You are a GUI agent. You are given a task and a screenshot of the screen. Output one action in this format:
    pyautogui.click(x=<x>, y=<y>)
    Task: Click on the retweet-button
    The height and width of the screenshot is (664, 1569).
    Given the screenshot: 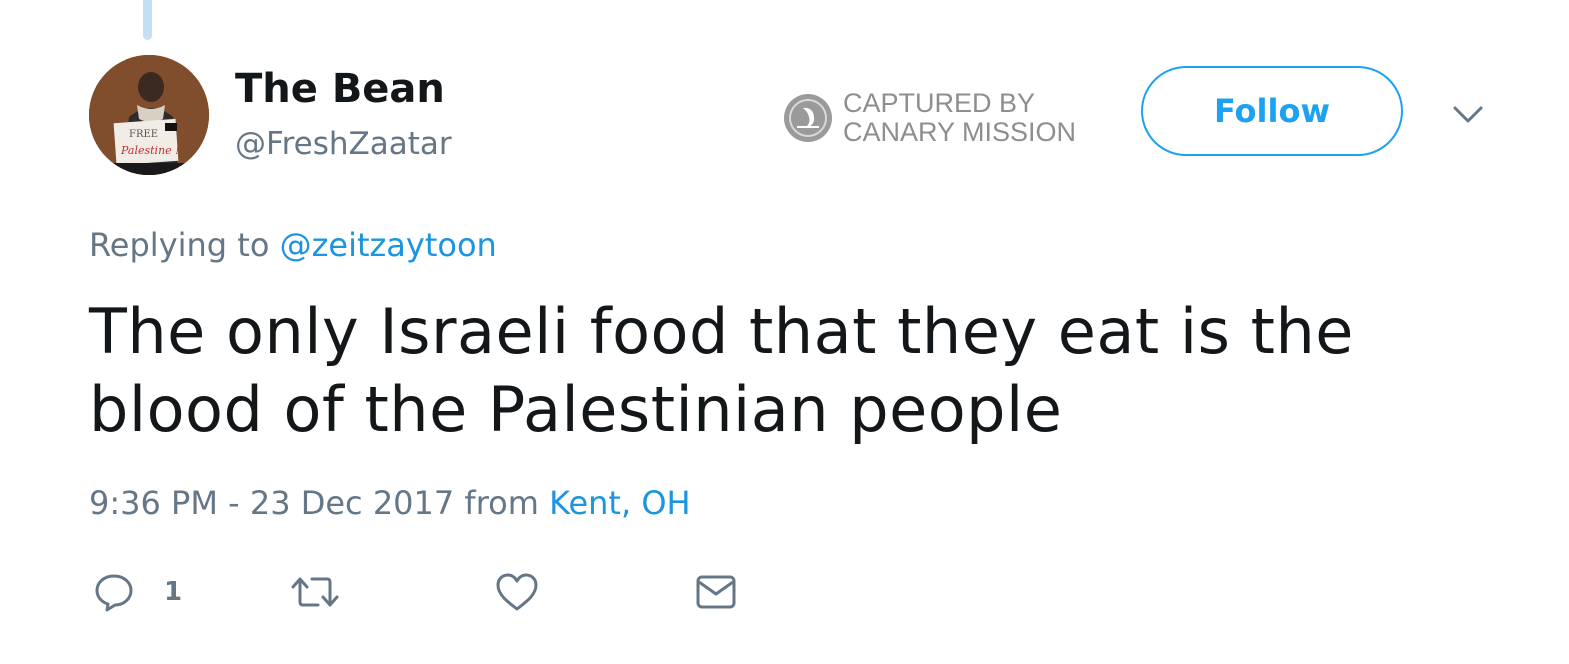 What is the action you would take?
    pyautogui.click(x=315, y=592)
    